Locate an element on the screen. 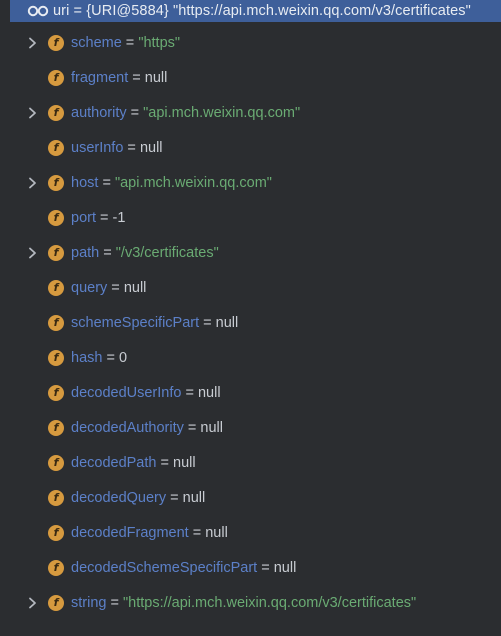 This screenshot has height=636, width=501. field-name: schemeSpecificPart is located at coordinates (135, 323).